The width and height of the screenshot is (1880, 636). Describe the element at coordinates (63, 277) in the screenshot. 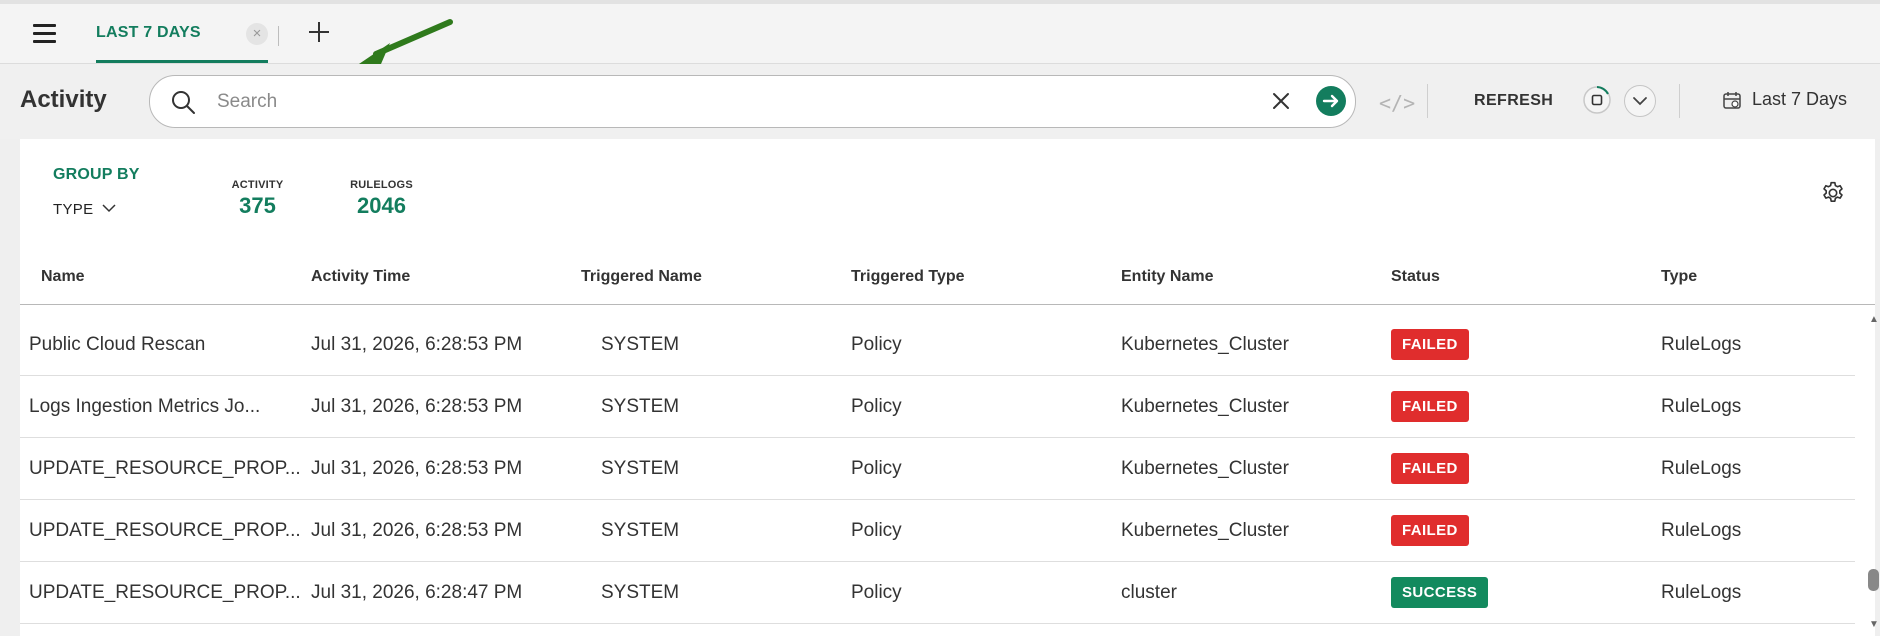

I see `column-header-name: Name` at that location.